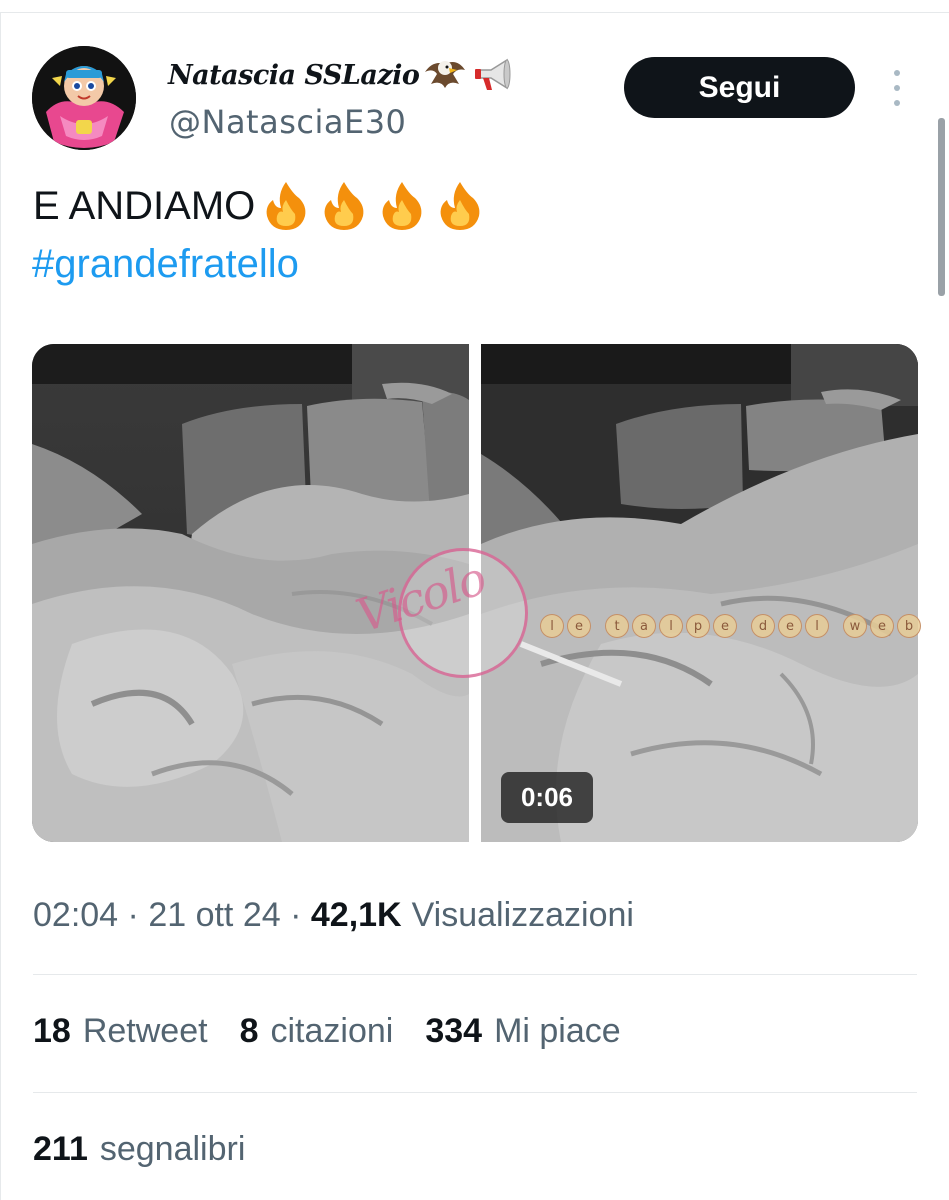 This screenshot has width=949, height=1200. I want to click on scrollbar, so click(941, 207).